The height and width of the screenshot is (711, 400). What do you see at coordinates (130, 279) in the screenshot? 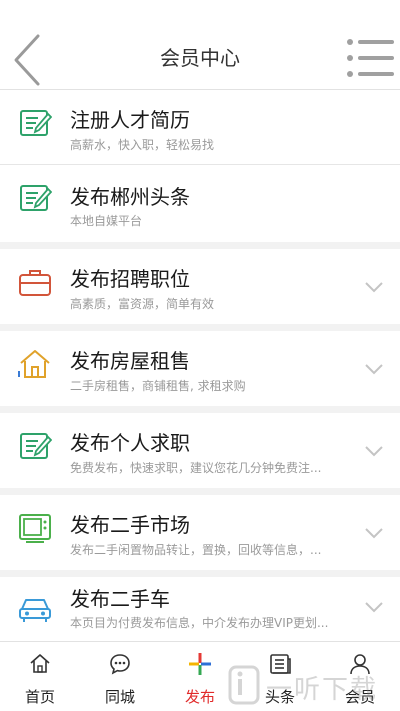
I see `item-title: 发布招聘职位` at bounding box center [130, 279].